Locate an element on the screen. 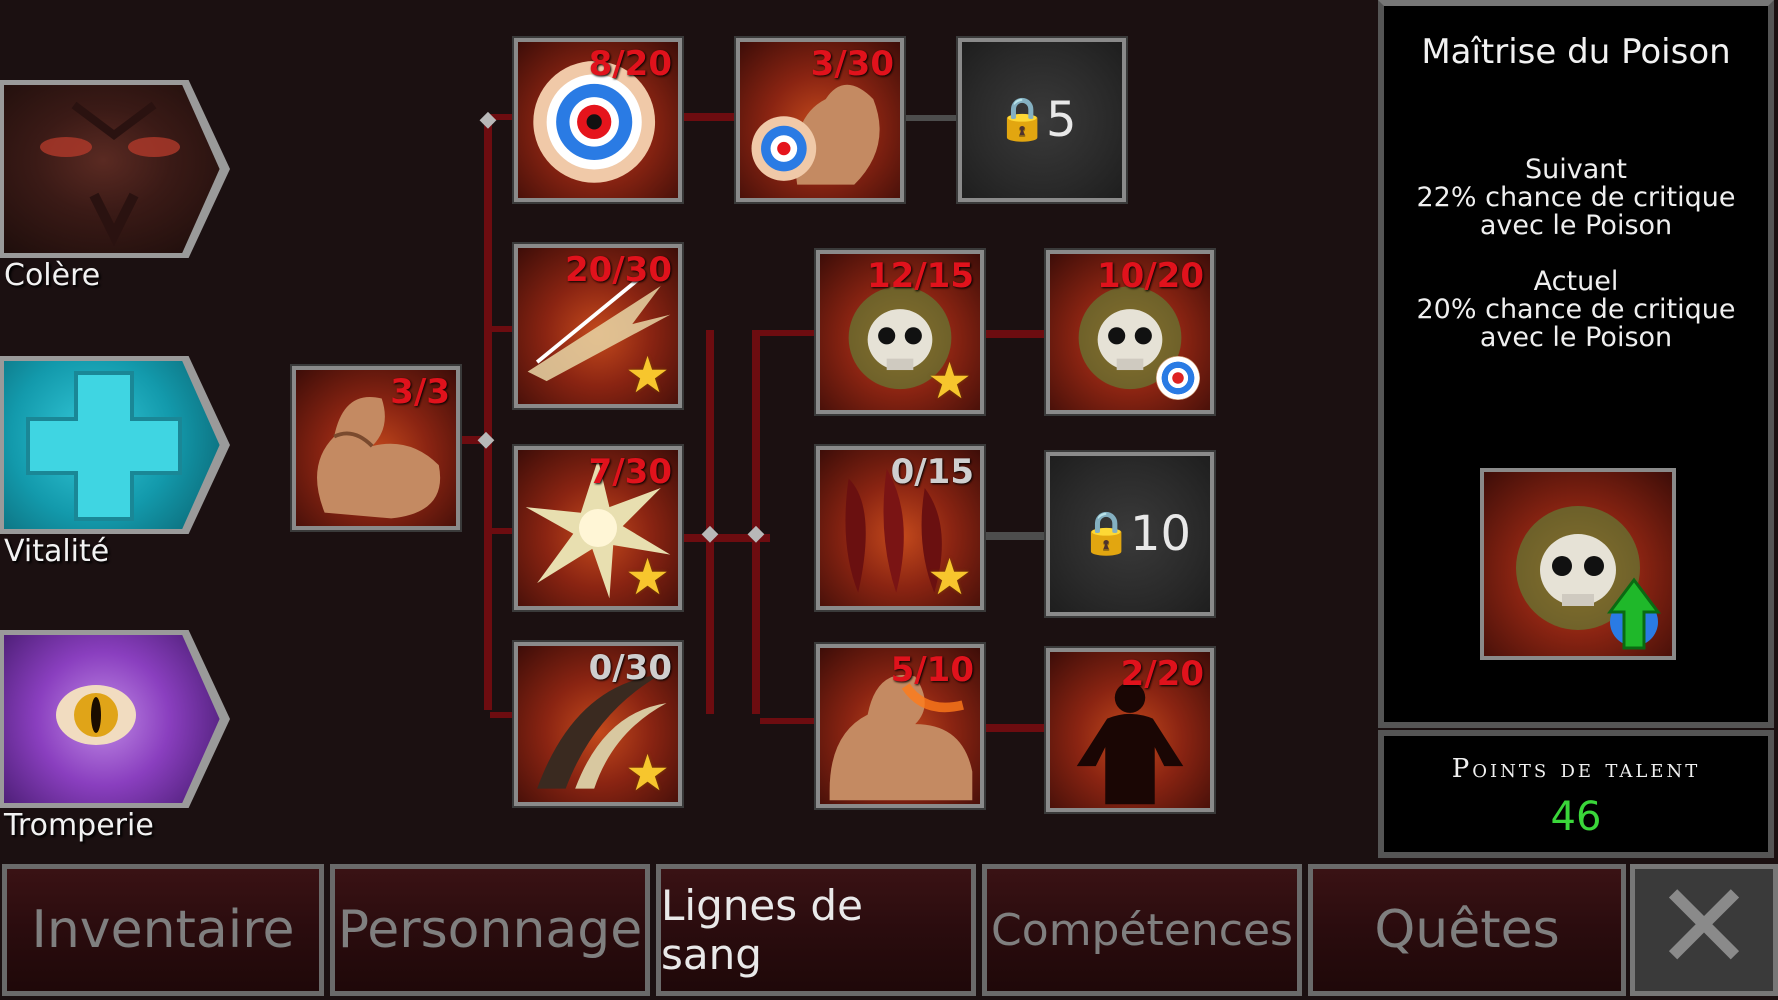  unlock-level: 10 is located at coordinates (1161, 534).